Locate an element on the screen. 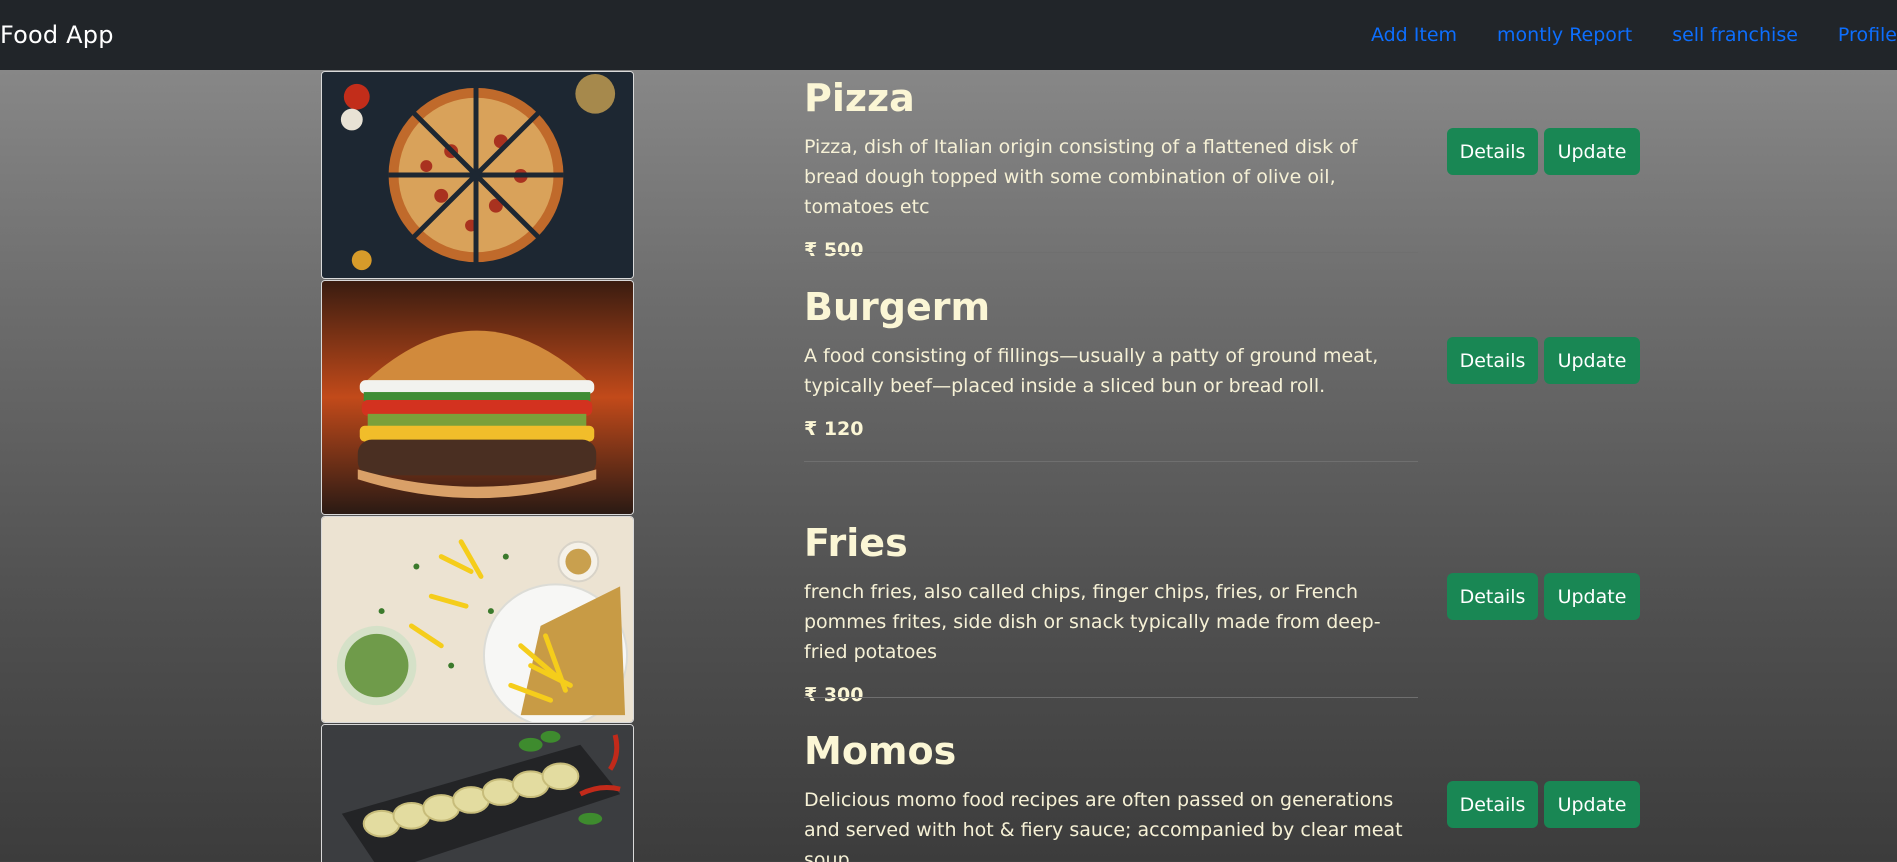 The width and height of the screenshot is (1897, 862). item-title: Momos is located at coordinates (880, 751).